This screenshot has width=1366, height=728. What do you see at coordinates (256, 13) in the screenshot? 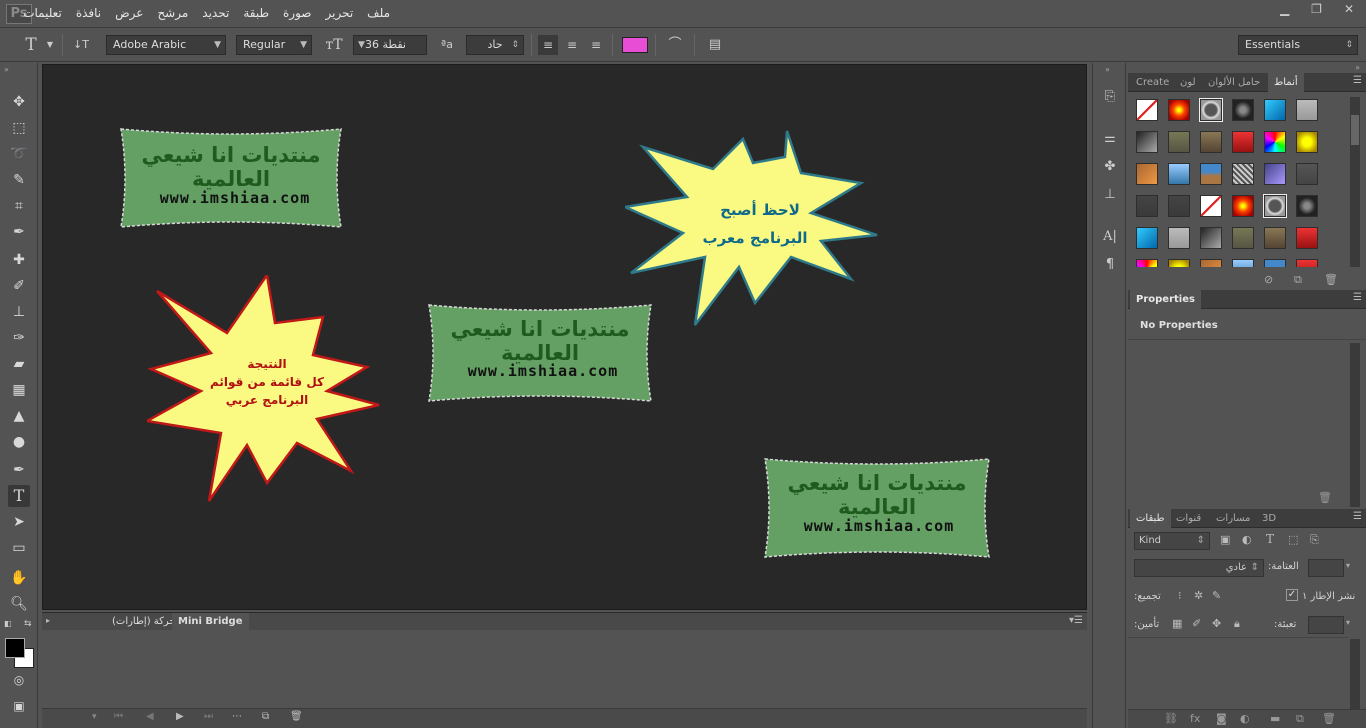
I see `menu-layer: طبقة` at bounding box center [256, 13].